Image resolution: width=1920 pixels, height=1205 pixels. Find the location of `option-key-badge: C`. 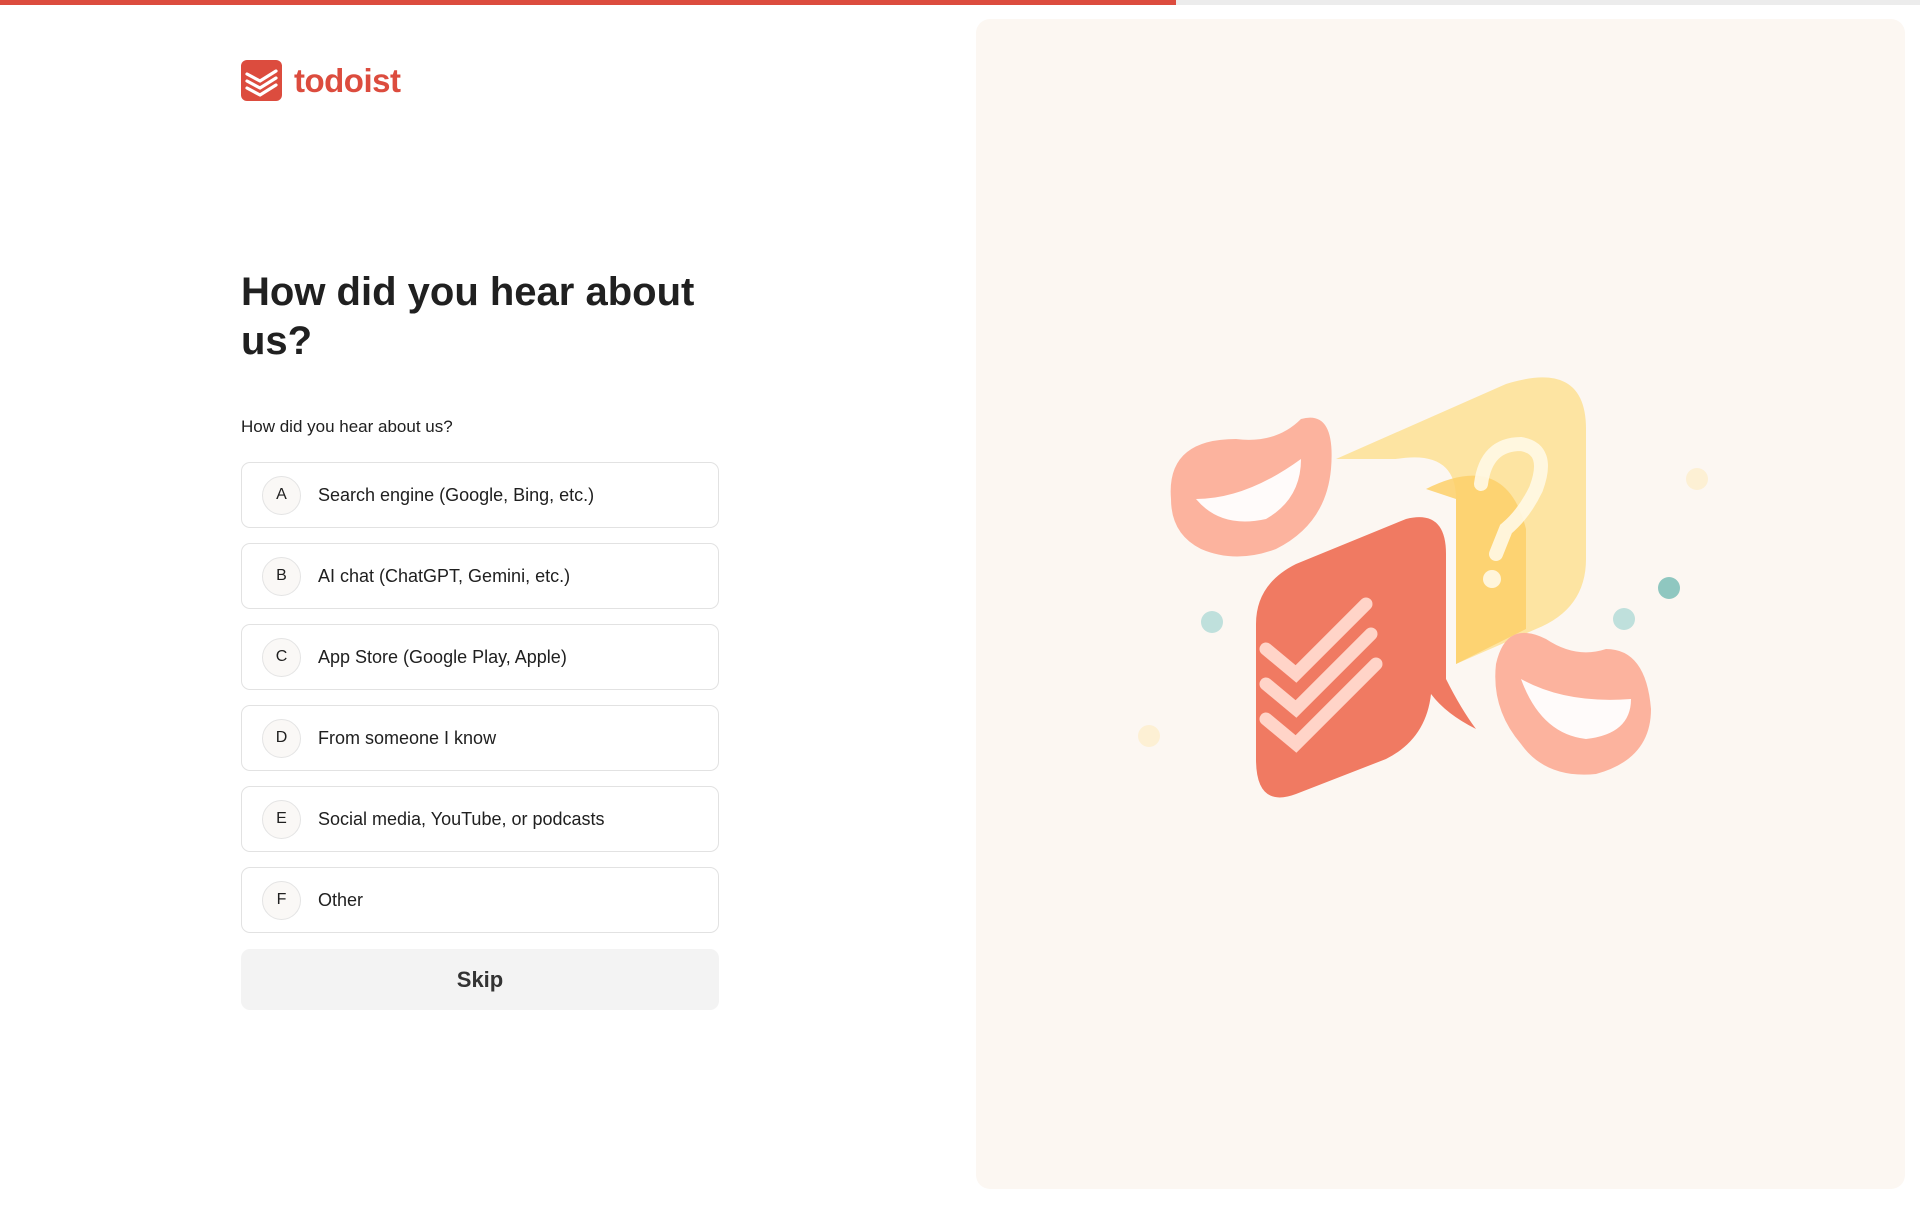

option-key-badge: C is located at coordinates (281, 657).